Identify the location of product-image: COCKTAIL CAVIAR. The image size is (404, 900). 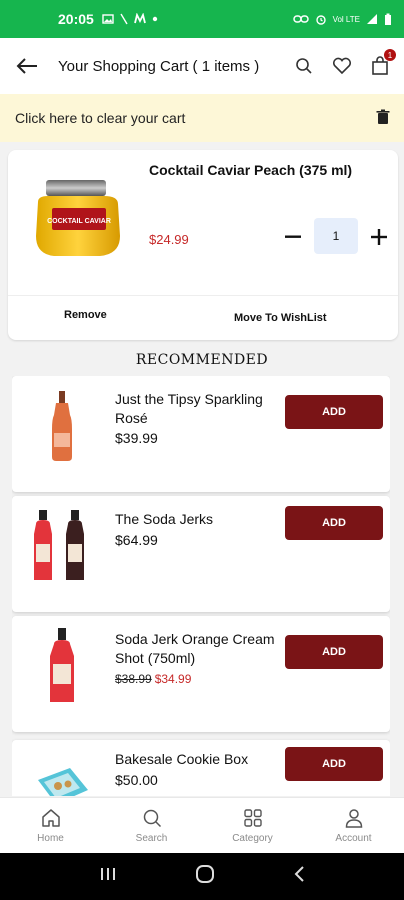
(80, 220).